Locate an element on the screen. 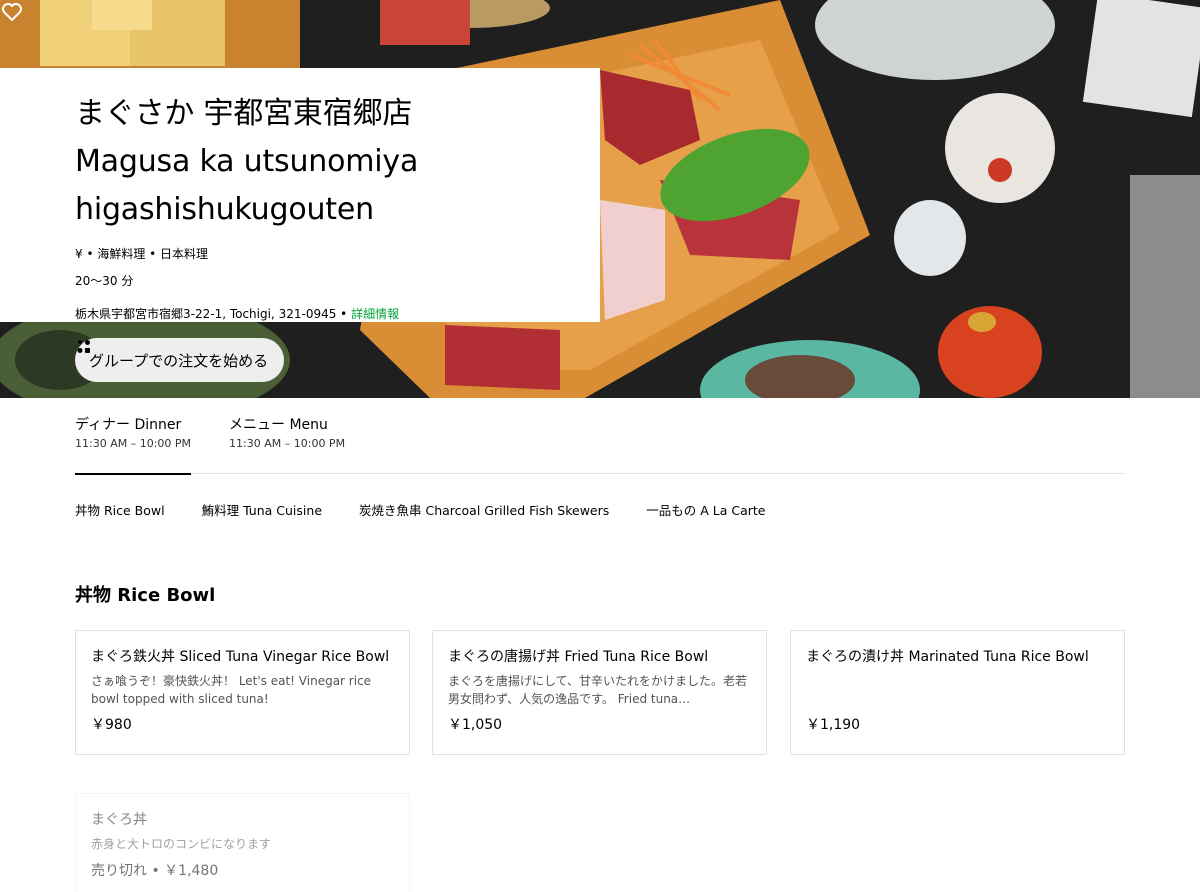 This screenshot has height=892, width=1200. tab-dinner-name: ディナー Dinner is located at coordinates (128, 425).